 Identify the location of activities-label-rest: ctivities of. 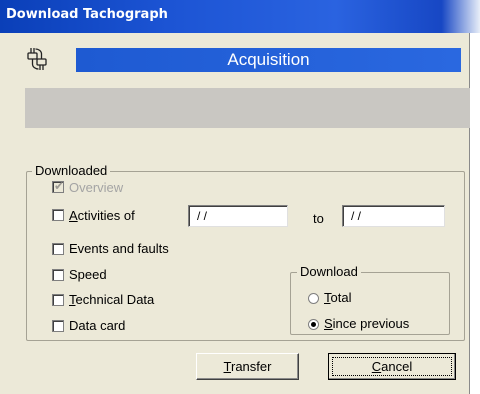
(106, 215).